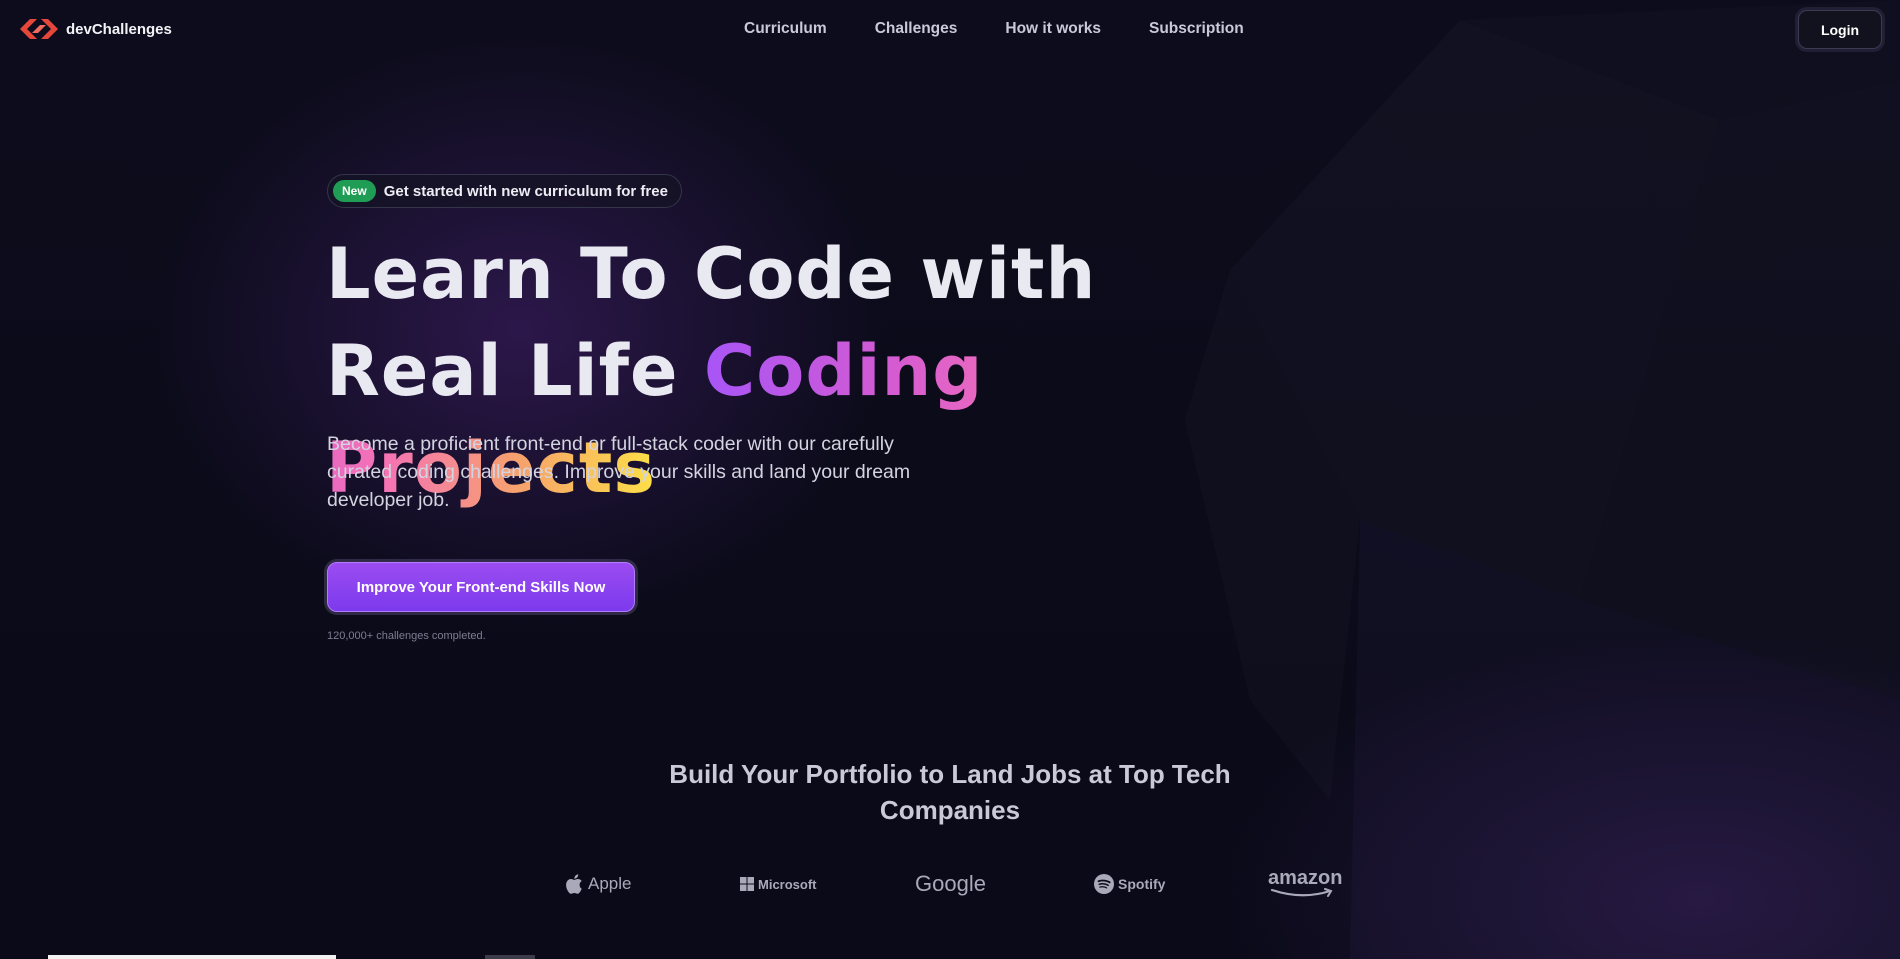  Describe the element at coordinates (1142, 884) in the screenshot. I see `spotify-label: Spotify` at that location.